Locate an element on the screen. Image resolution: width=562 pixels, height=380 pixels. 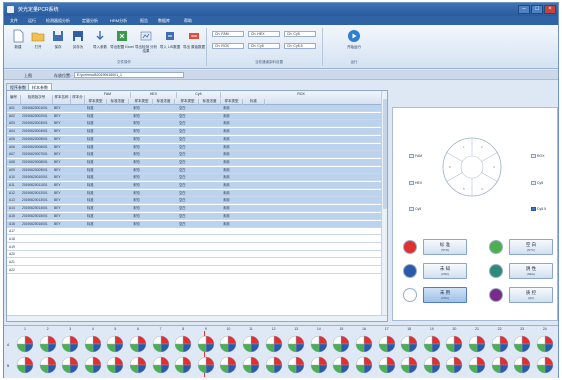
table-cell: 20190620015001 is located at coordinates (37, 216).